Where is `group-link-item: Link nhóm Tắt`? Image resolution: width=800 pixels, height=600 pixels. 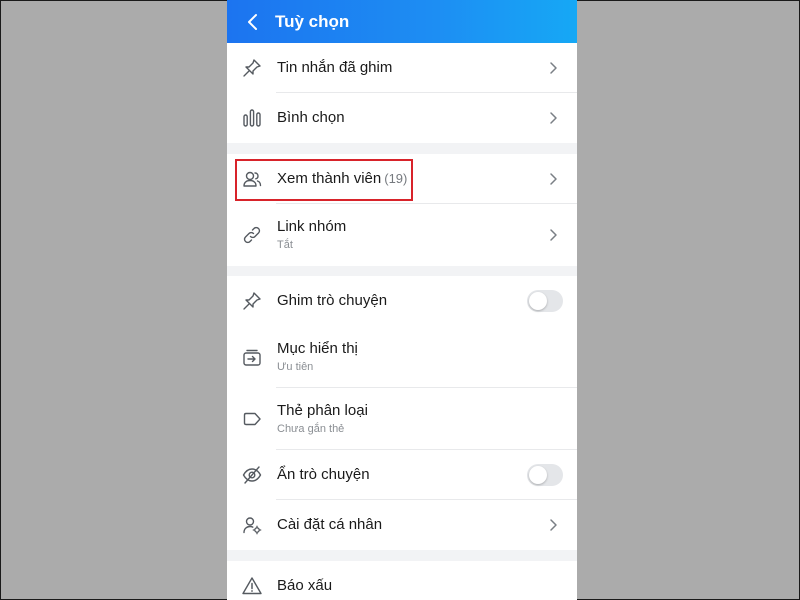 group-link-item: Link nhóm Tắt is located at coordinates (402, 235).